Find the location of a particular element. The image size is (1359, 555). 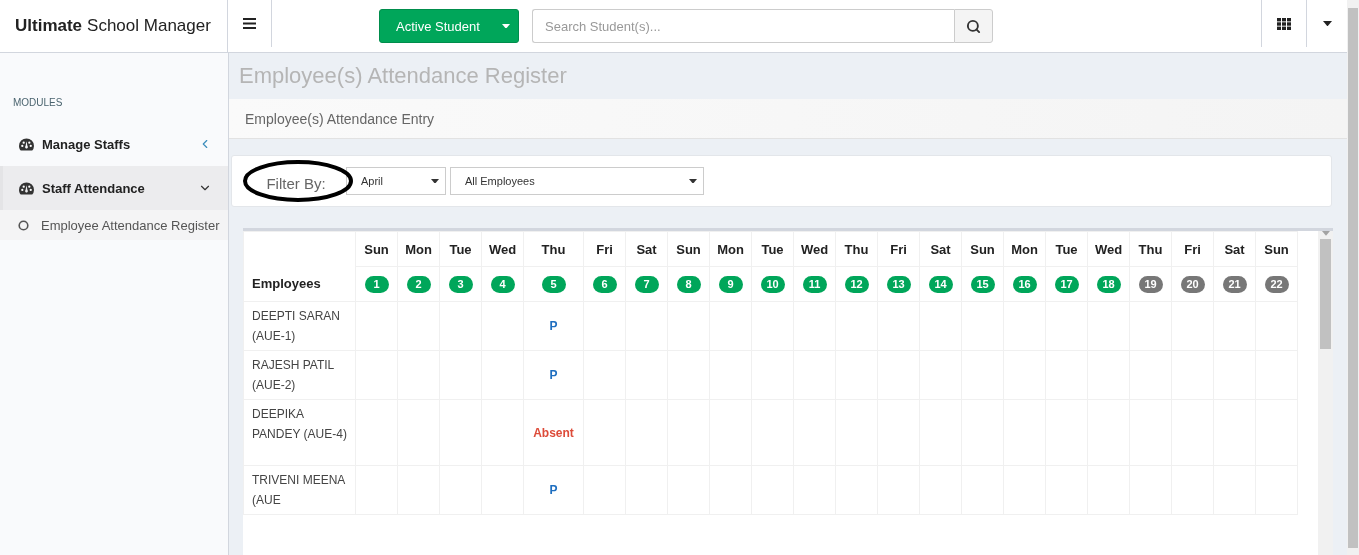

date-badge: 19 is located at coordinates (1150, 284).